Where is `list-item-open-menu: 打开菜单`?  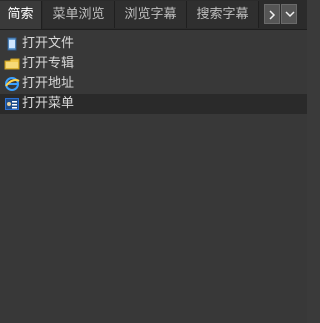 list-item-open-menu: 打开菜单 is located at coordinates (153, 104).